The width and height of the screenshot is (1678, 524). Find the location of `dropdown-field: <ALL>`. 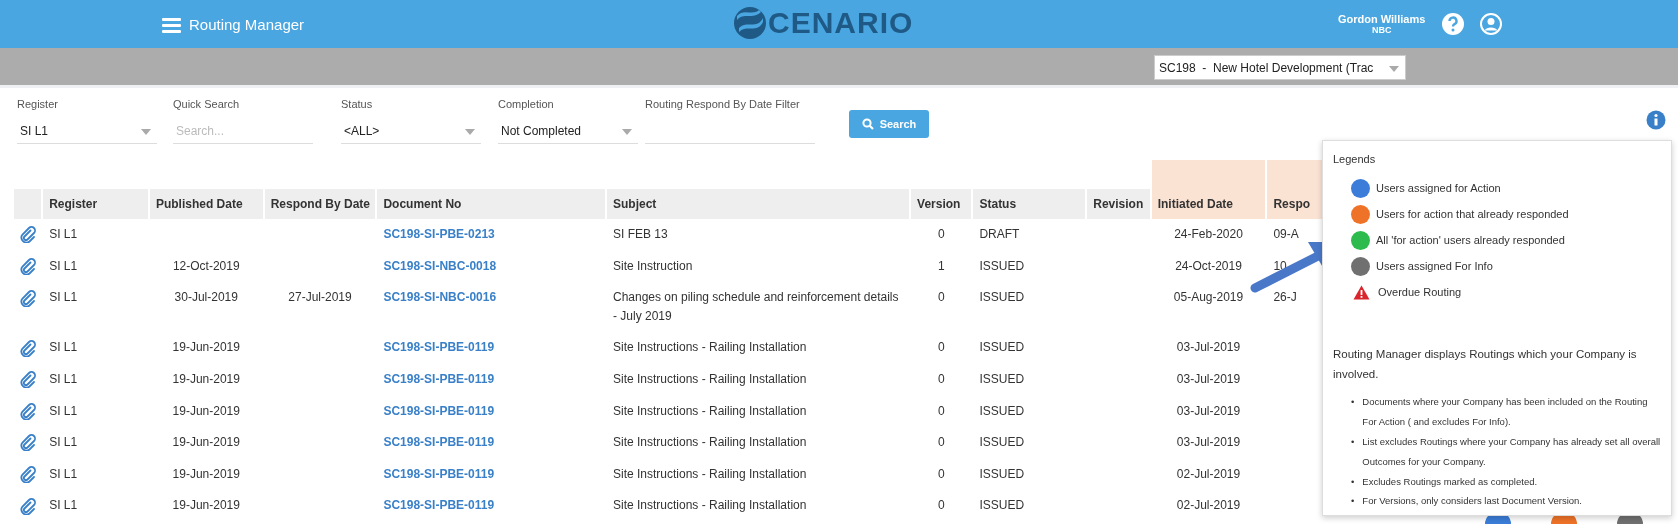

dropdown-field: <ALL> is located at coordinates (411, 131).